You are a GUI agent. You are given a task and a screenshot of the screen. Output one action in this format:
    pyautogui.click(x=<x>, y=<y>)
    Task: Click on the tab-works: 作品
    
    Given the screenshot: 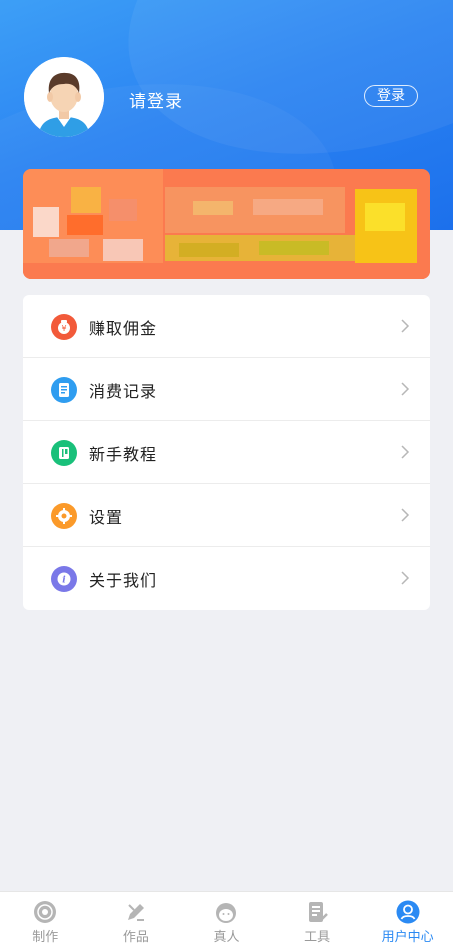 What is the action you would take?
    pyautogui.click(x=136, y=921)
    